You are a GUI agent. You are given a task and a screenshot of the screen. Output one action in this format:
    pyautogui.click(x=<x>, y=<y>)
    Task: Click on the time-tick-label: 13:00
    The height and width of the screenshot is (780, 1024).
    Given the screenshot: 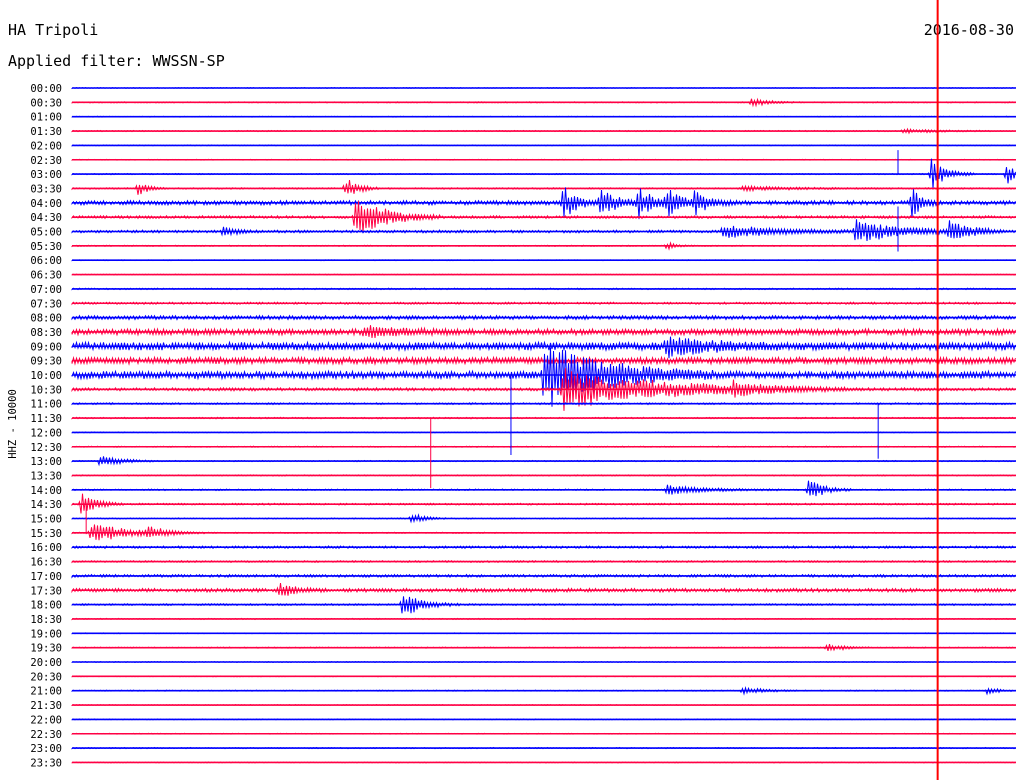 What is the action you would take?
    pyautogui.click(x=46, y=462)
    